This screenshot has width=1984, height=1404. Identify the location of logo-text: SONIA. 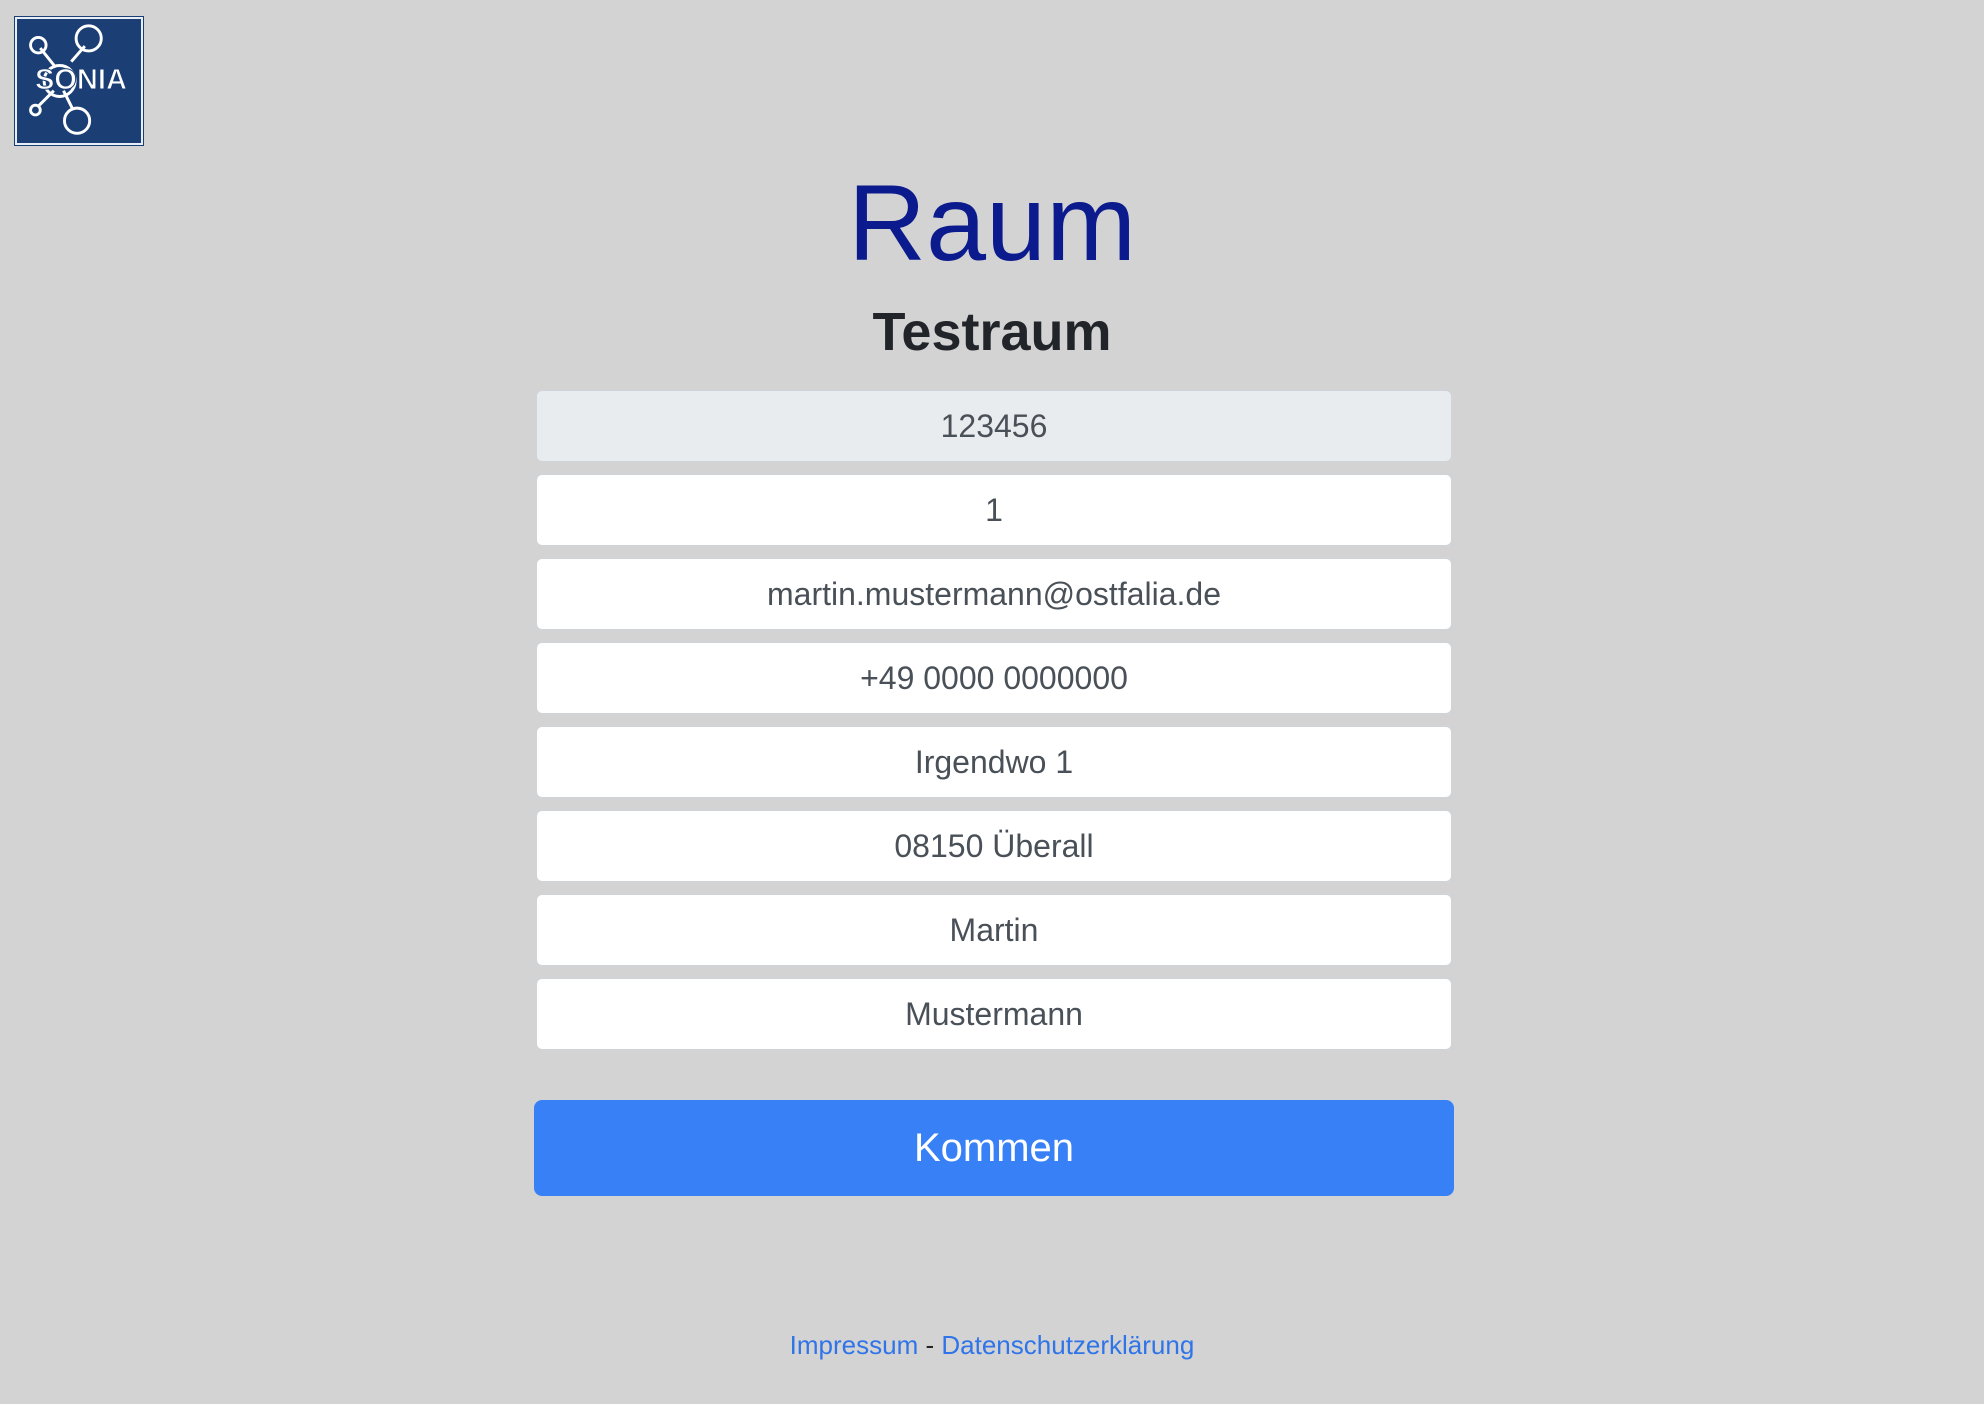
(81, 80).